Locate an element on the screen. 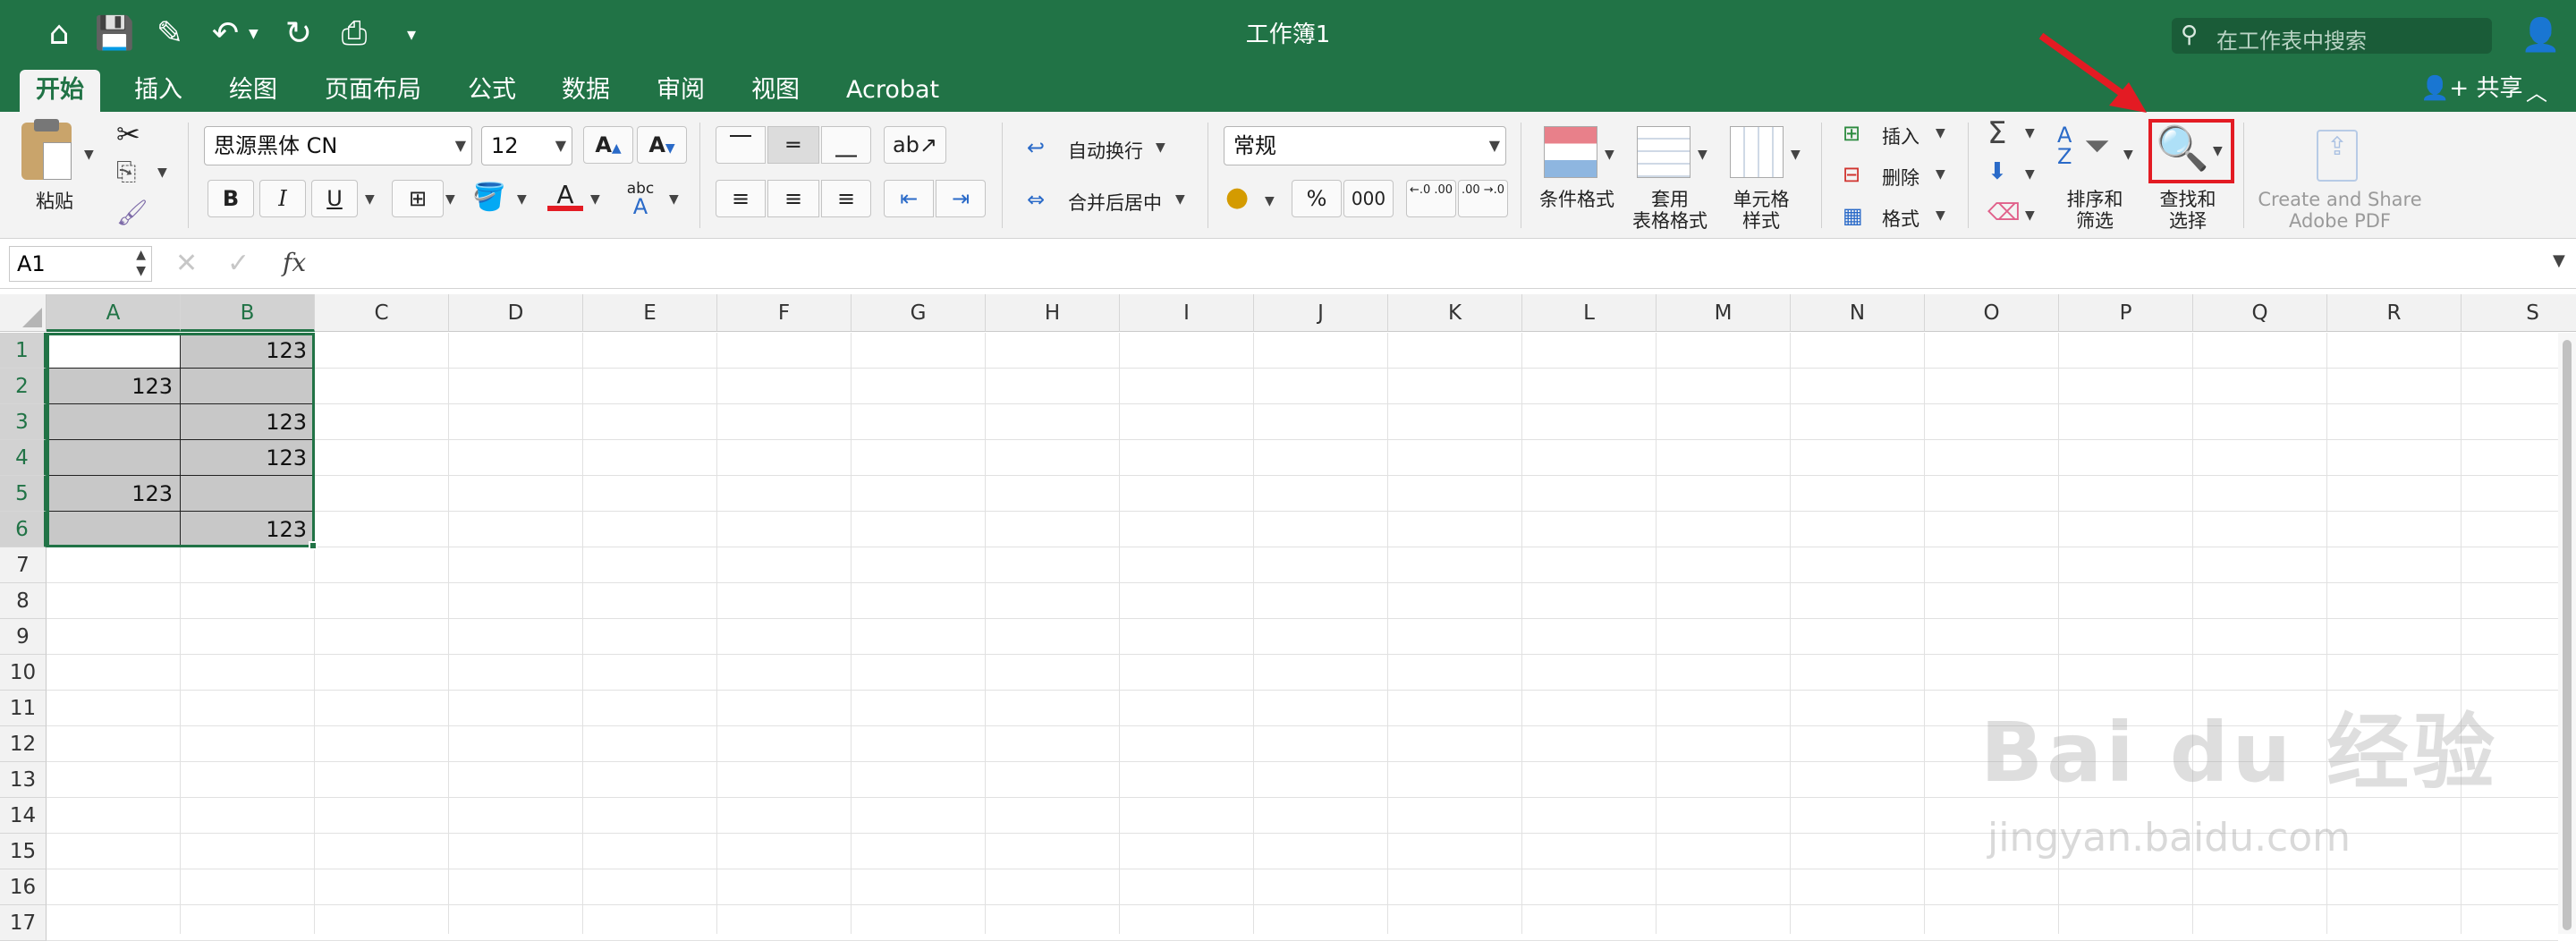 The image size is (2576, 941). autosum-icon: Σ is located at coordinates (1996, 133).